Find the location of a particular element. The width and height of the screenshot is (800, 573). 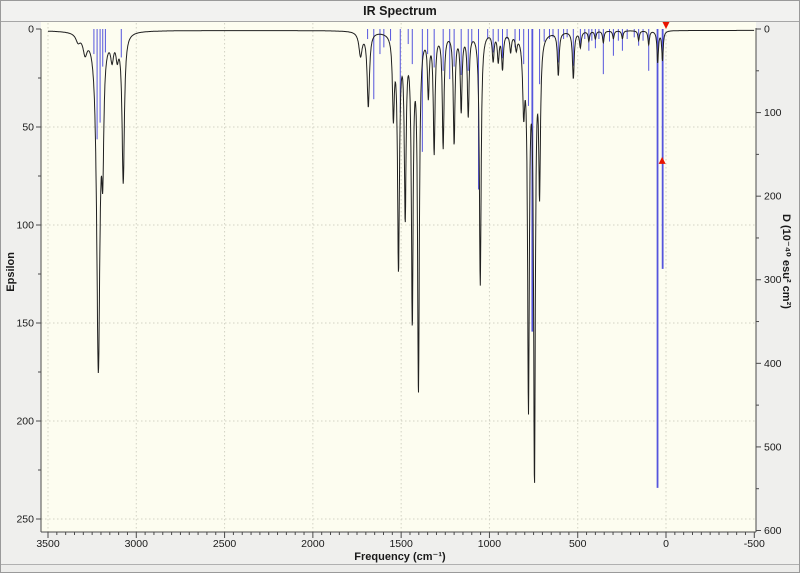

svg-text: 3500 is located at coordinates (48, 544).